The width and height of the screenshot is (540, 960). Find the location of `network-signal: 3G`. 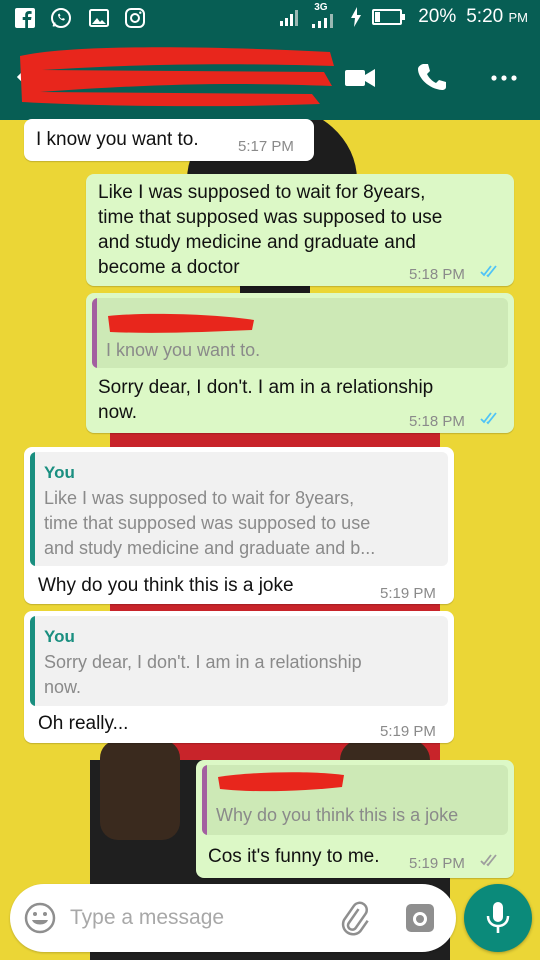

network-signal: 3G is located at coordinates (326, 15).